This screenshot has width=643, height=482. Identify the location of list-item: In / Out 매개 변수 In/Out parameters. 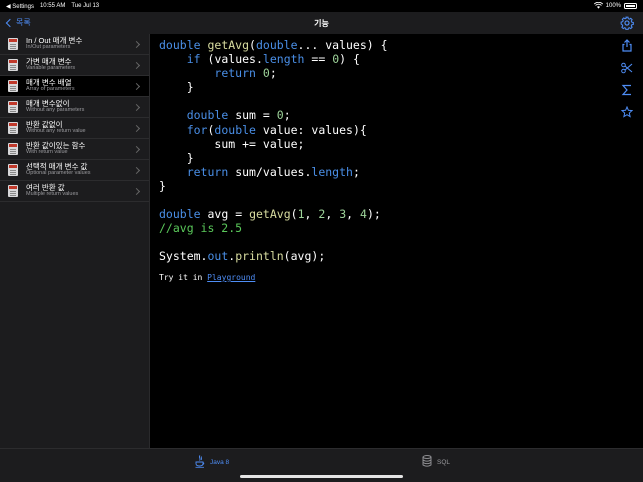
(74, 44).